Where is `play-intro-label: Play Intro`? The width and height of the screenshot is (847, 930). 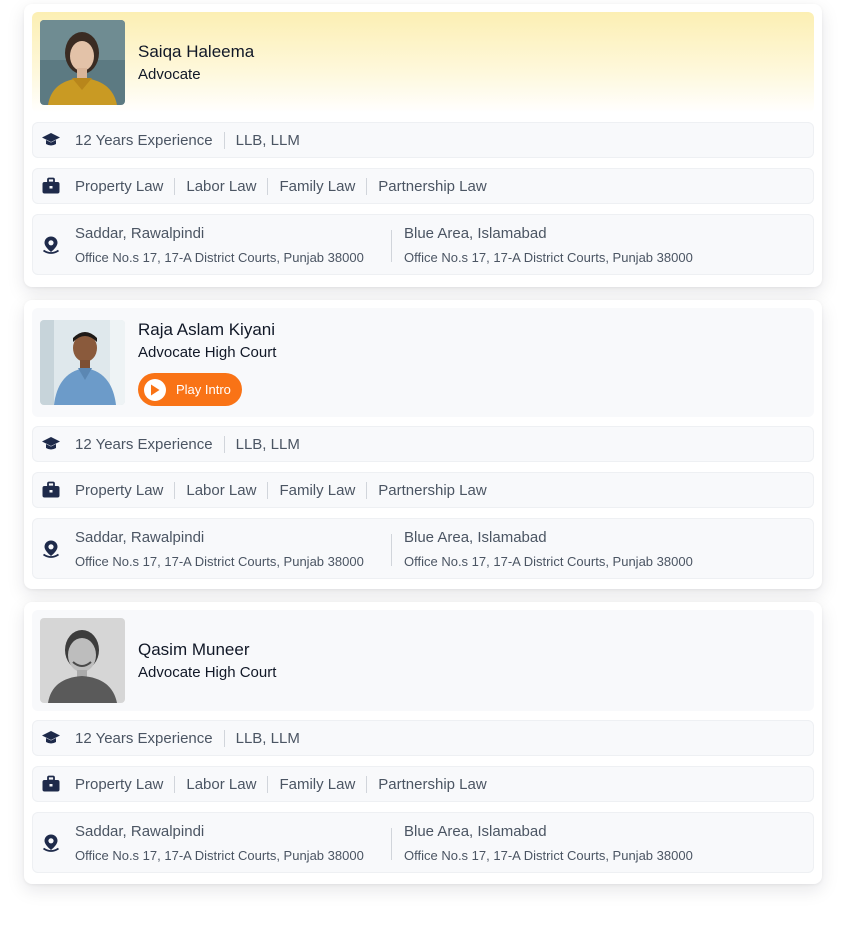
play-intro-label: Play Intro is located at coordinates (203, 389).